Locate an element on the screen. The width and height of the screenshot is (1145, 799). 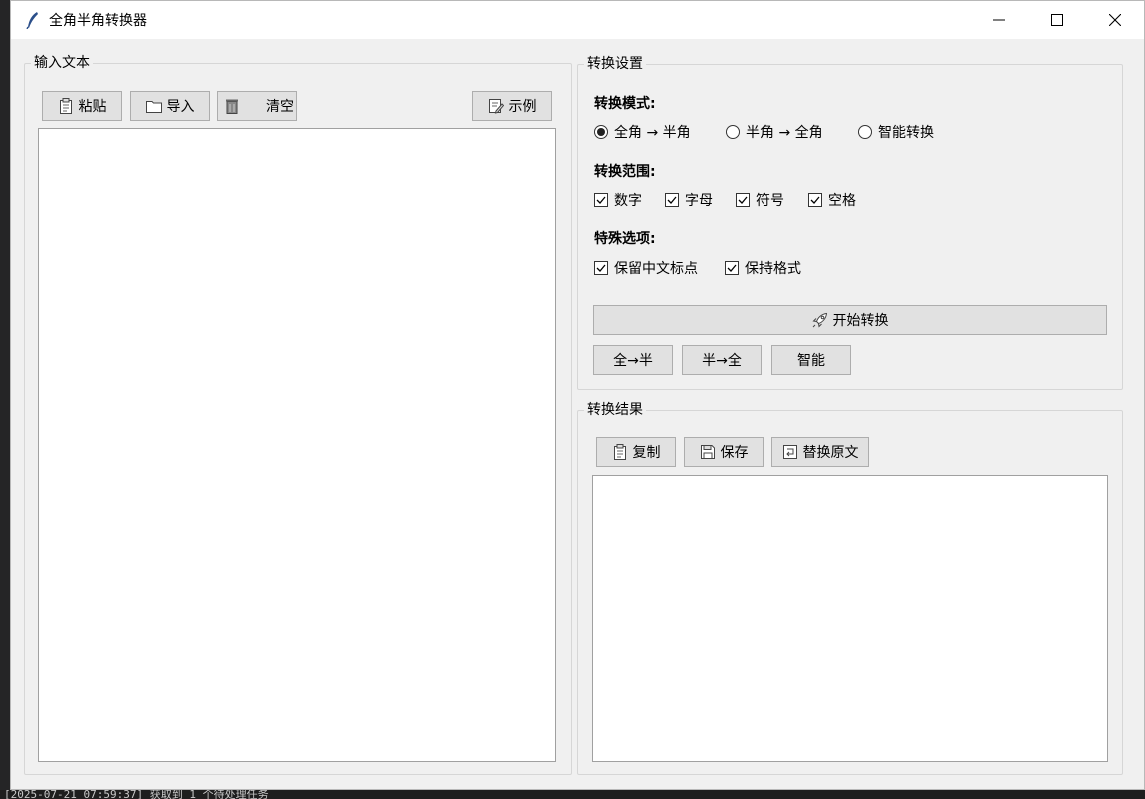
title-bar: 全角半角转换器 is located at coordinates (577, 20).